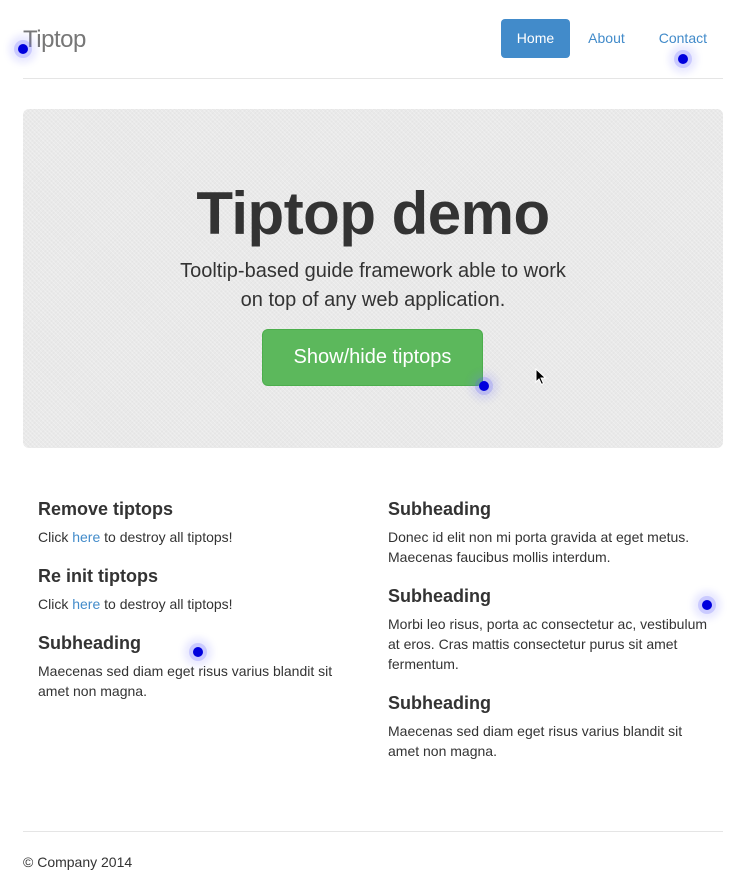 The height and width of the screenshot is (894, 744). I want to click on nav-about: About, so click(606, 38).